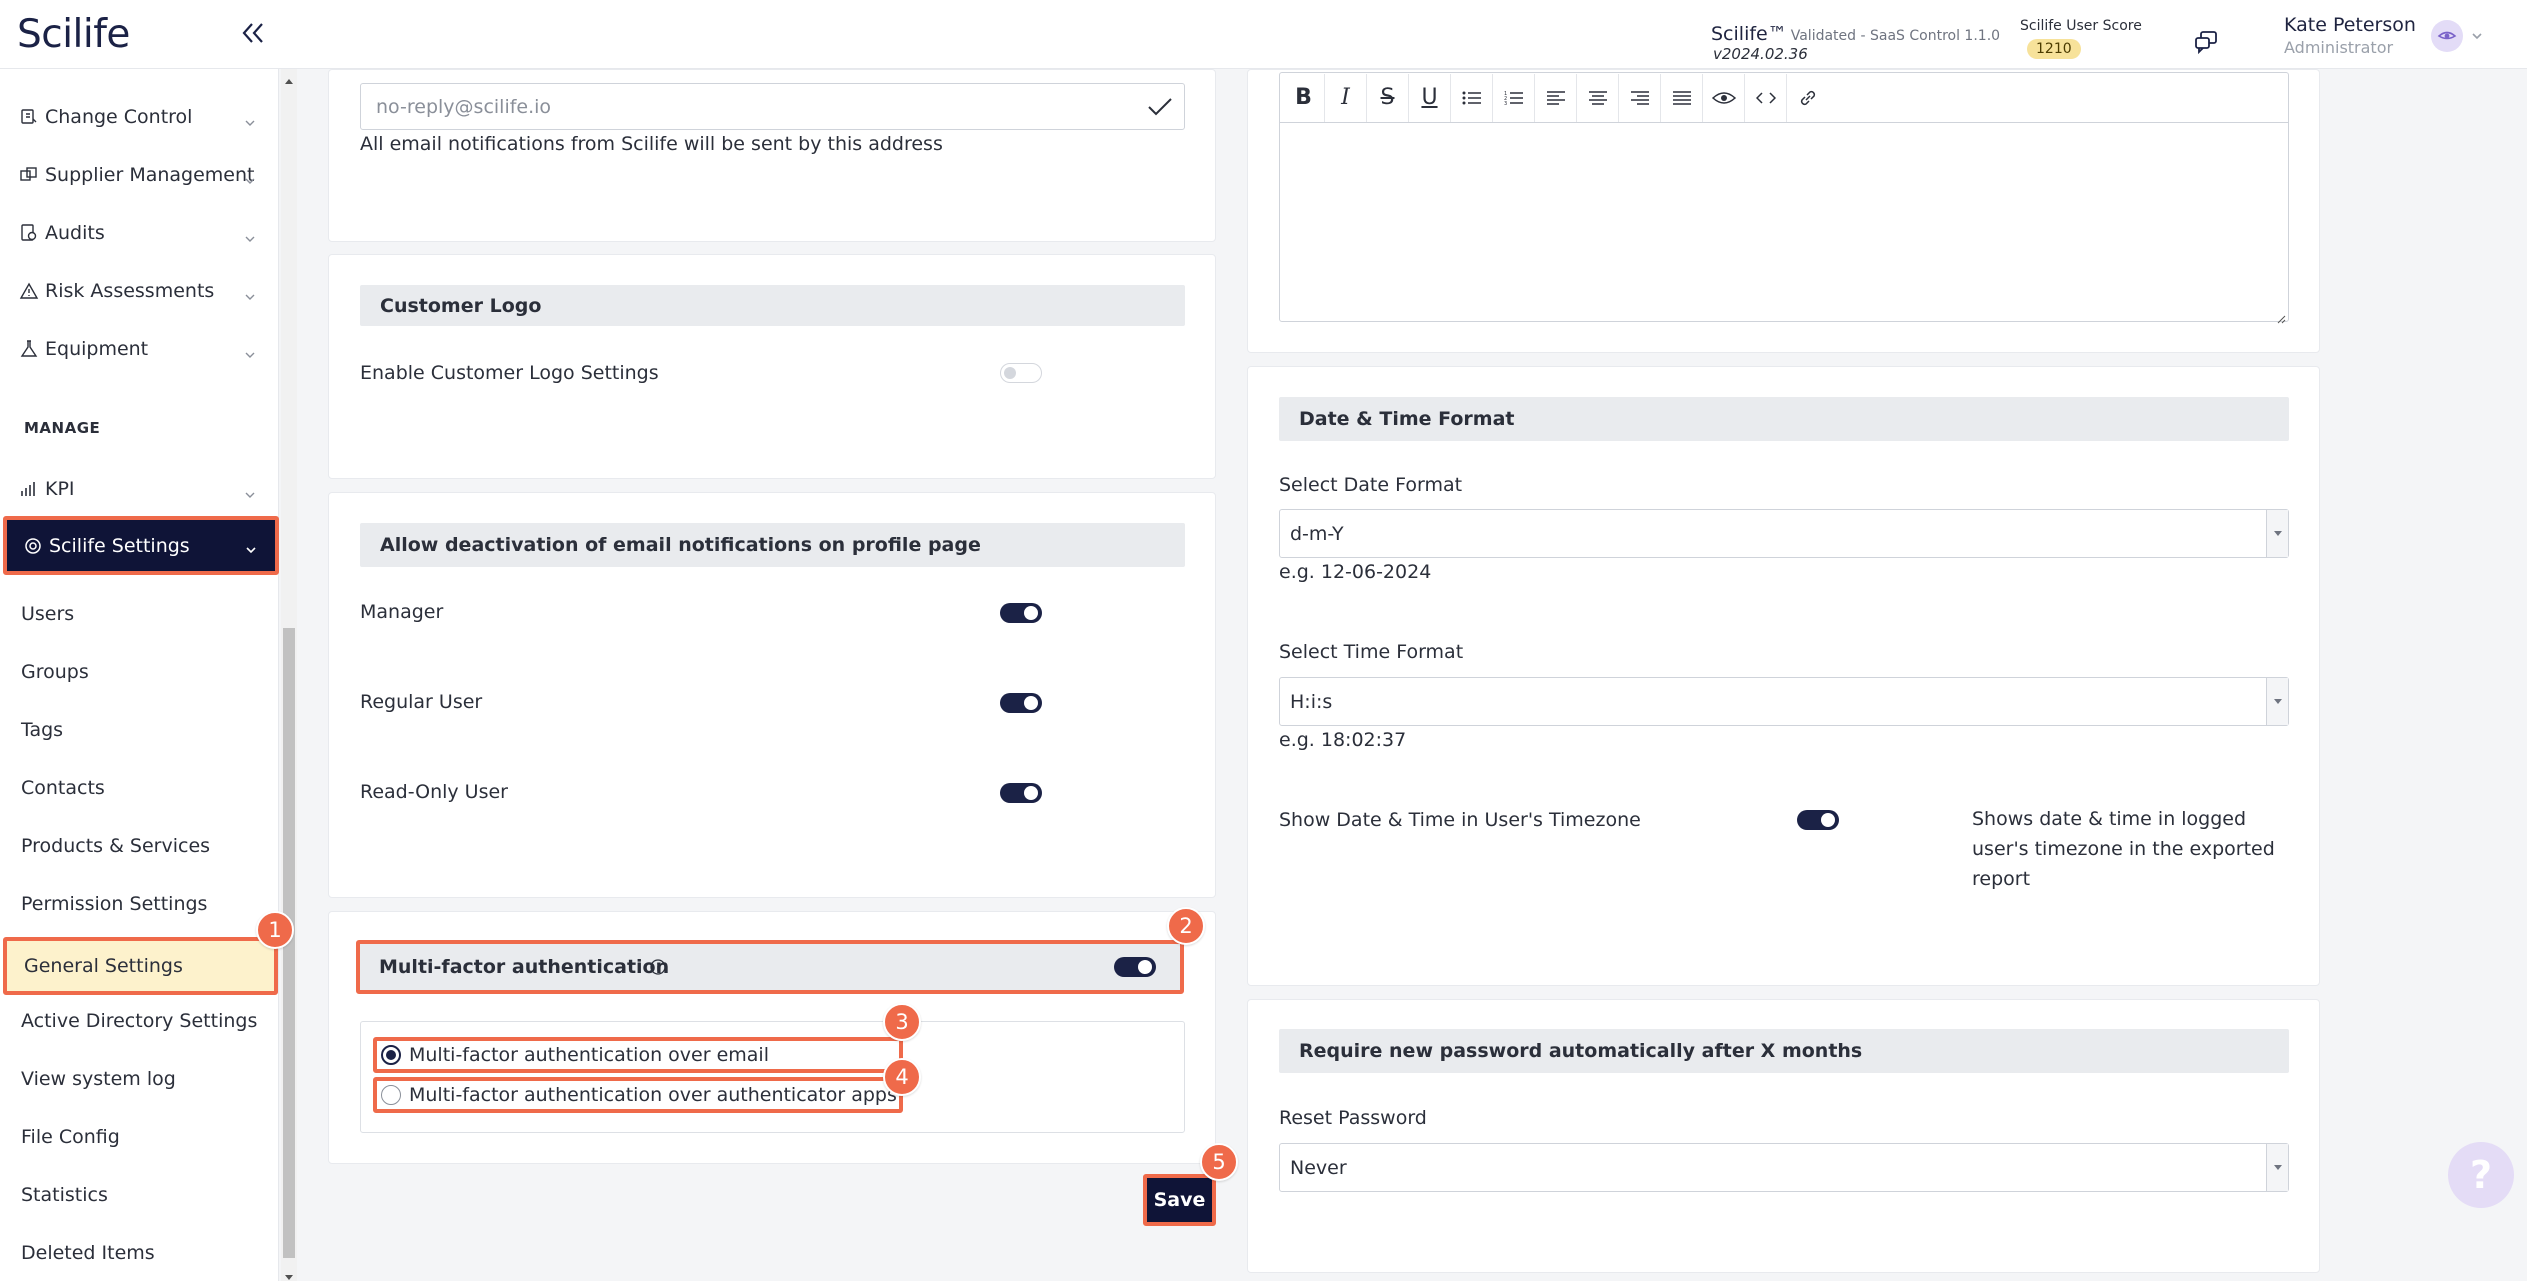 This screenshot has height=1281, width=2527. Describe the element at coordinates (1311, 701) in the screenshot. I see `time-format-value: H:i:s` at that location.